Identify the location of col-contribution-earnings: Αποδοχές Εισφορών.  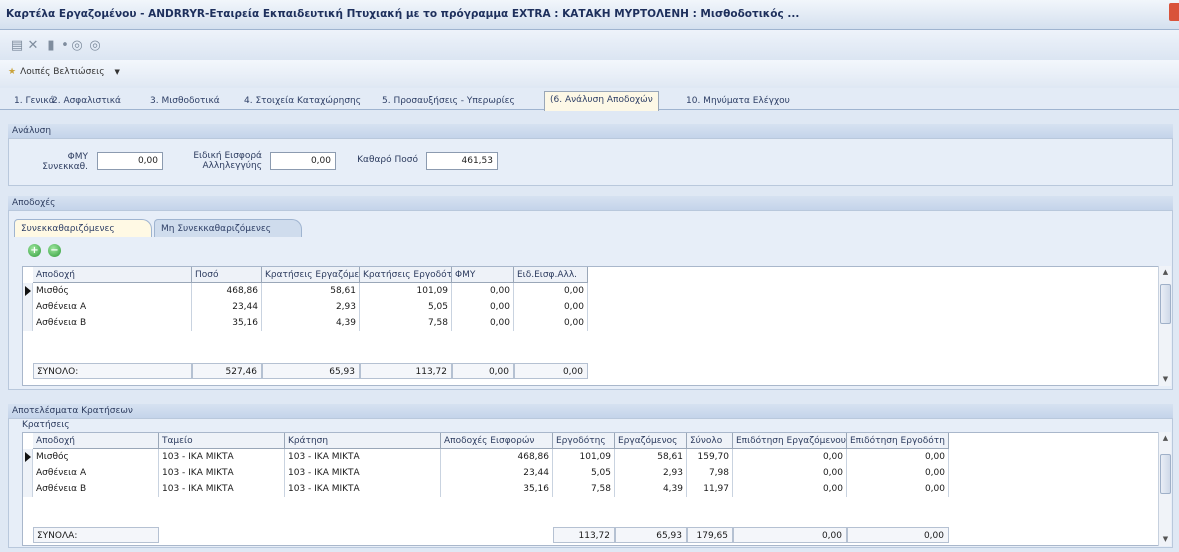
(497, 441).